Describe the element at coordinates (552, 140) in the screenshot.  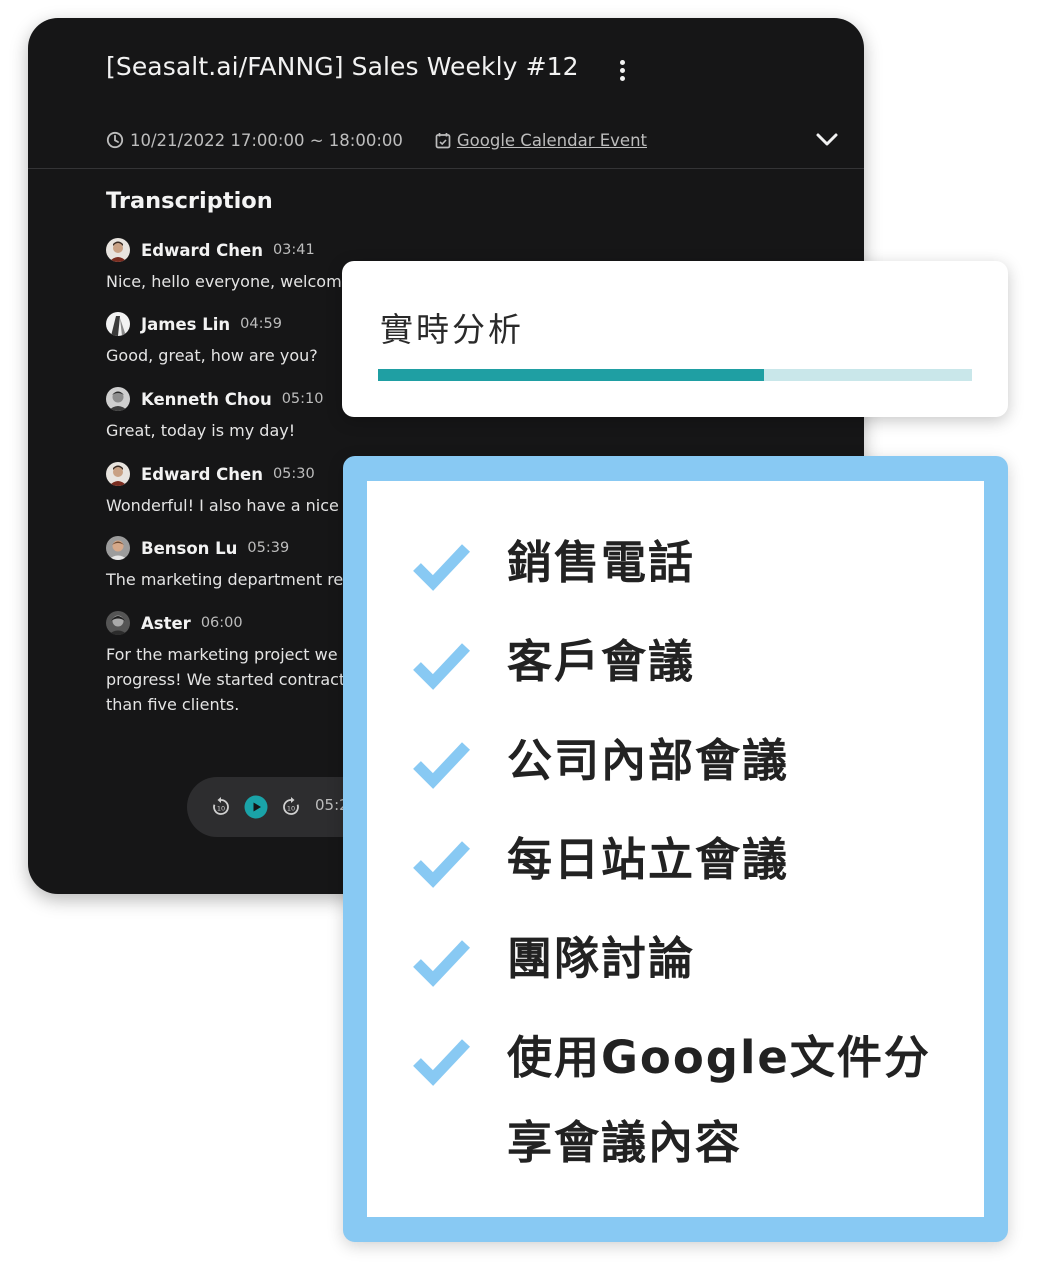
I see `calendar-event-link: Google Calendar Event` at that location.